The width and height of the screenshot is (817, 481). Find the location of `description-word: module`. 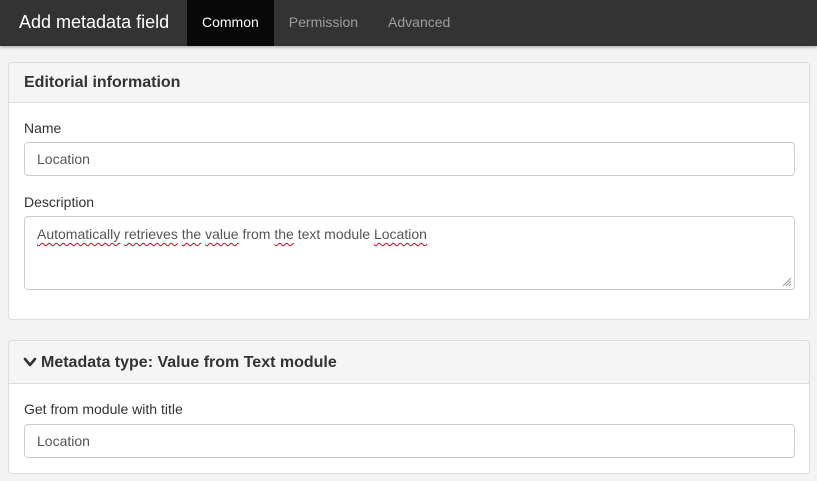

description-word: module is located at coordinates (347, 234).